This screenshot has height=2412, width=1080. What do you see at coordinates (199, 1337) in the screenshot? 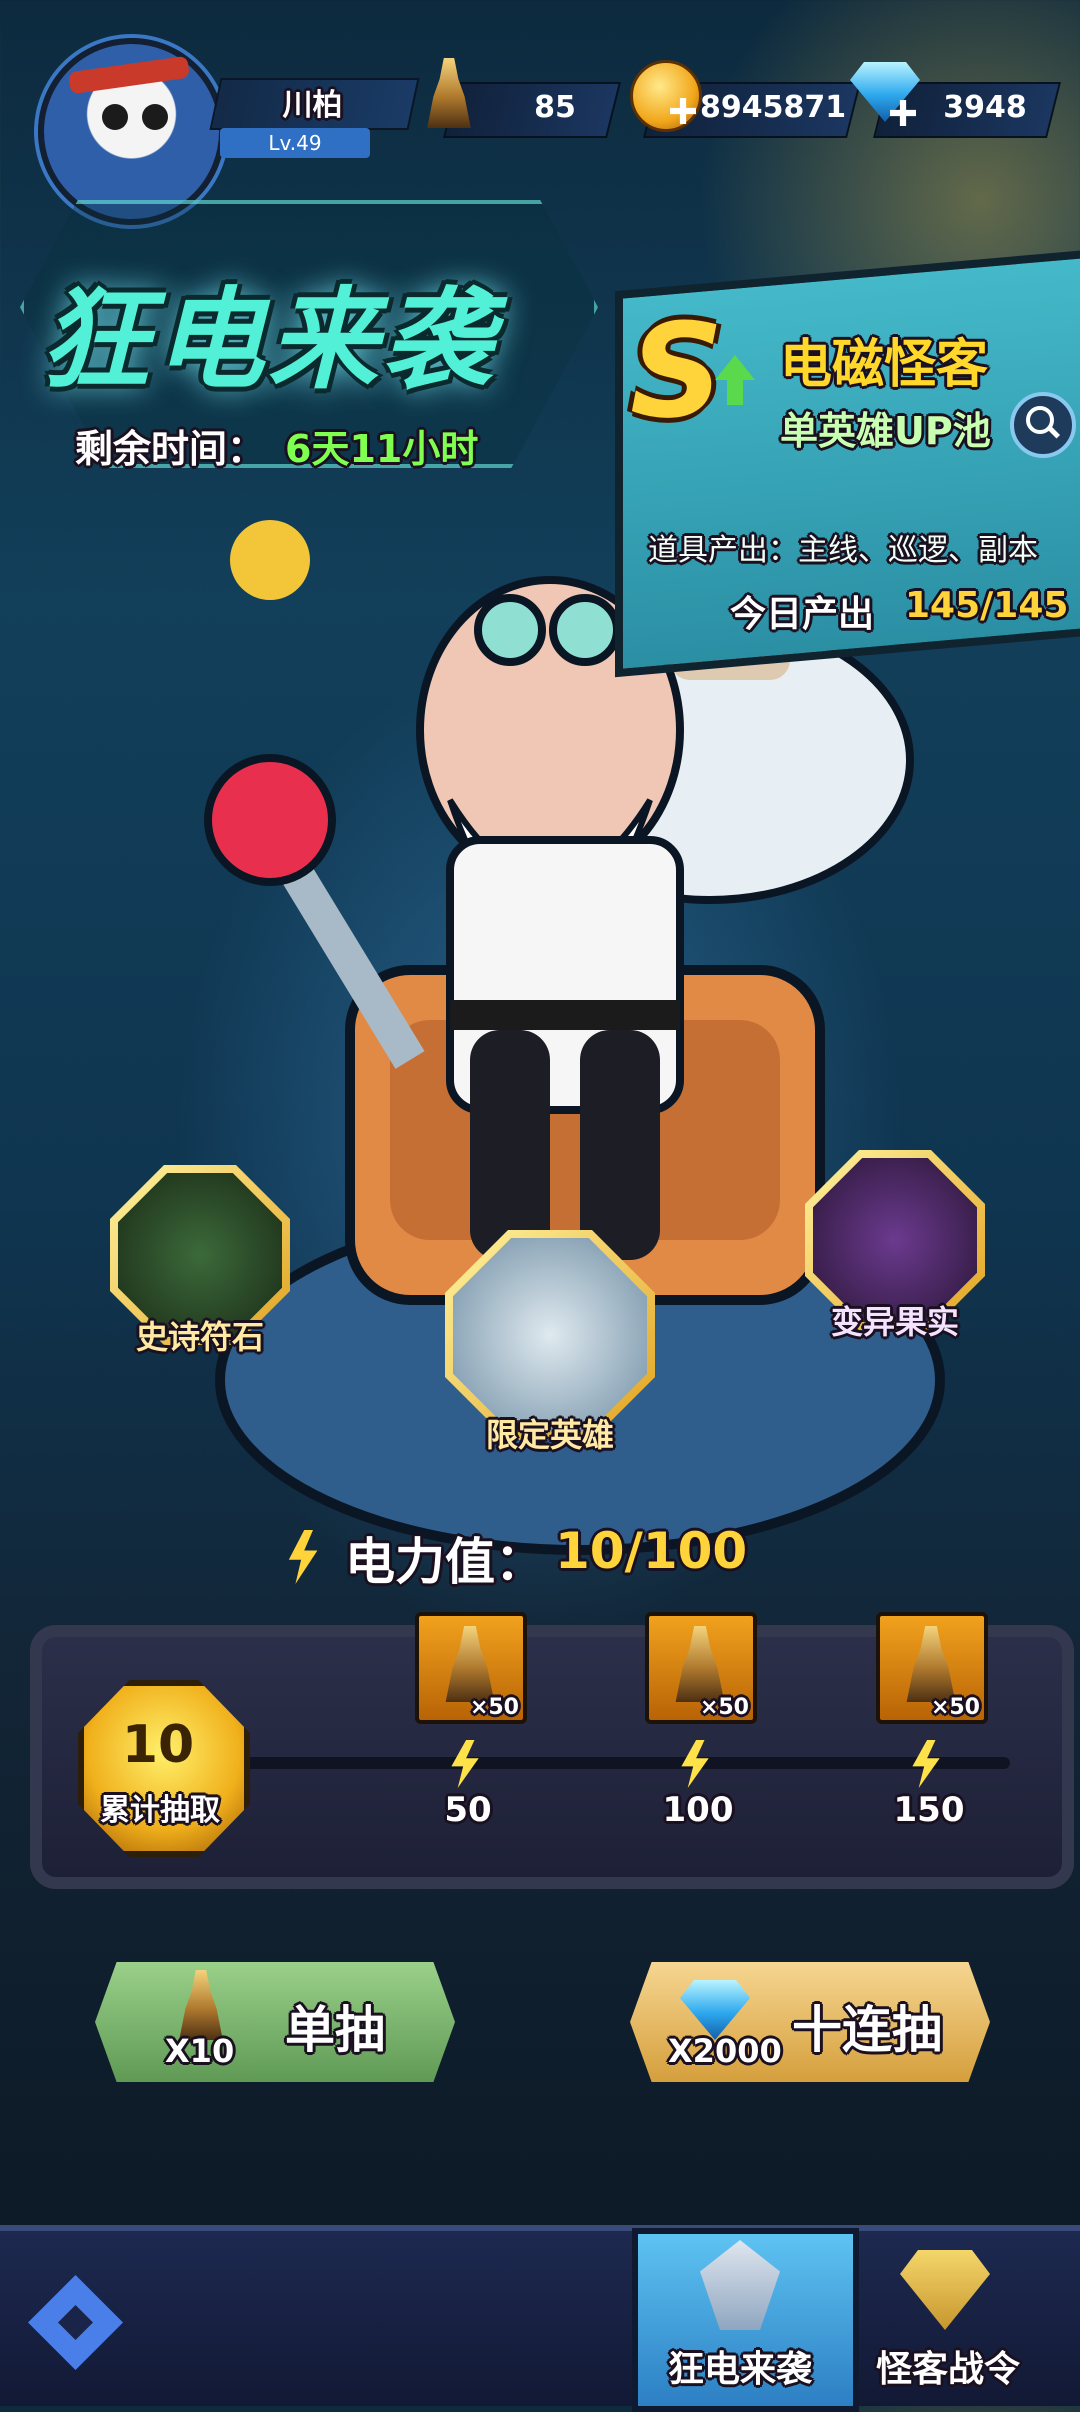
I see `reward-epic-rune-label: 史诗符石` at bounding box center [199, 1337].